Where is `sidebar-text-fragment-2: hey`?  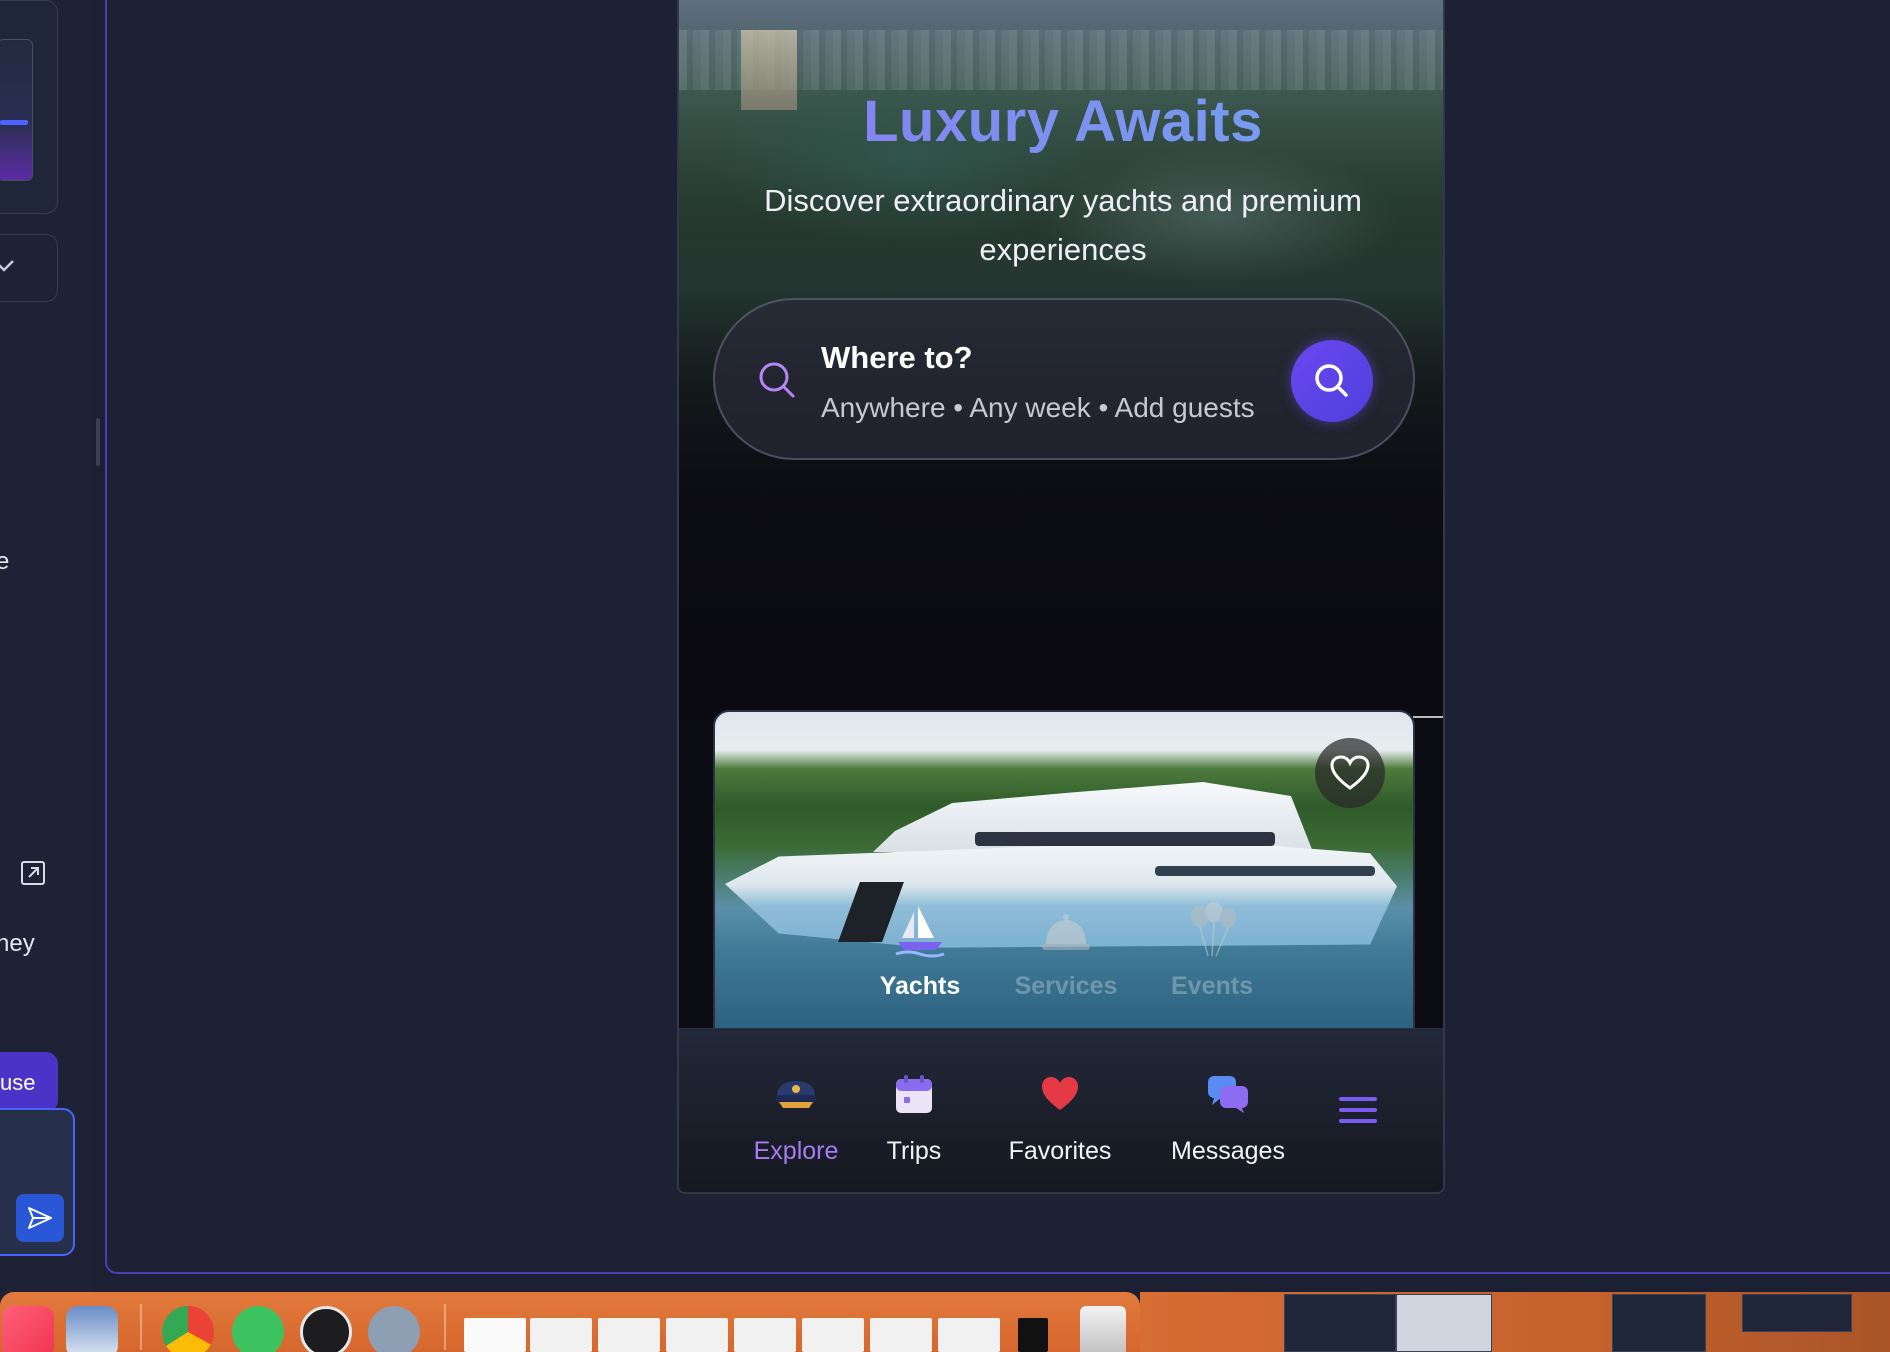
sidebar-text-fragment-2: hey is located at coordinates (17, 943).